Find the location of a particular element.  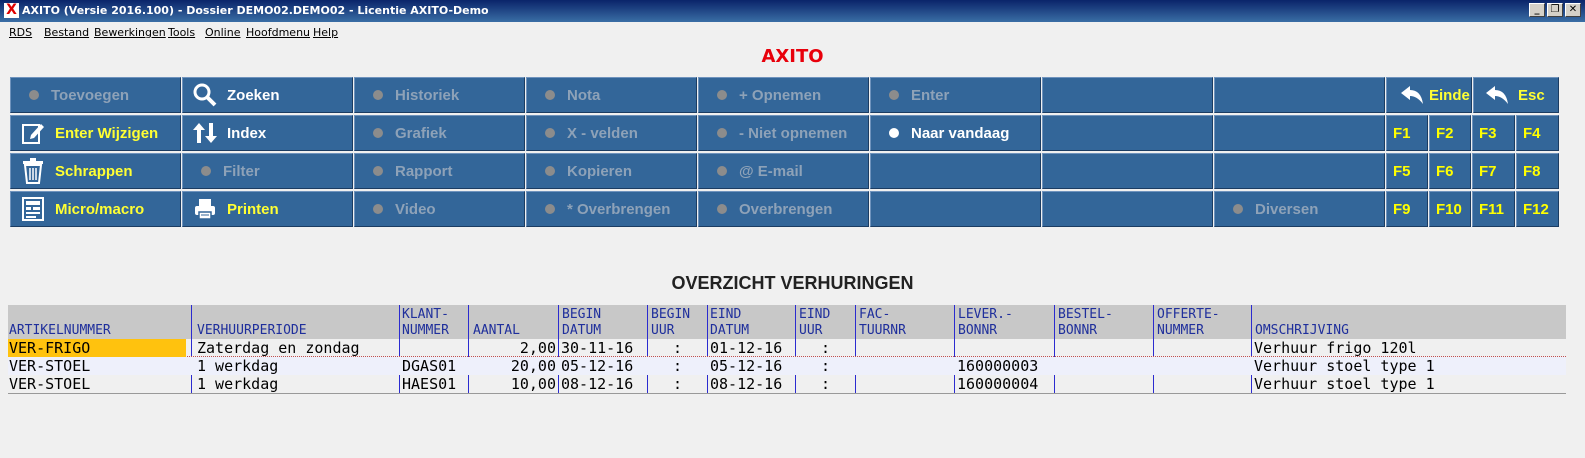

kopieren-button: Kopieren is located at coordinates (611, 171).